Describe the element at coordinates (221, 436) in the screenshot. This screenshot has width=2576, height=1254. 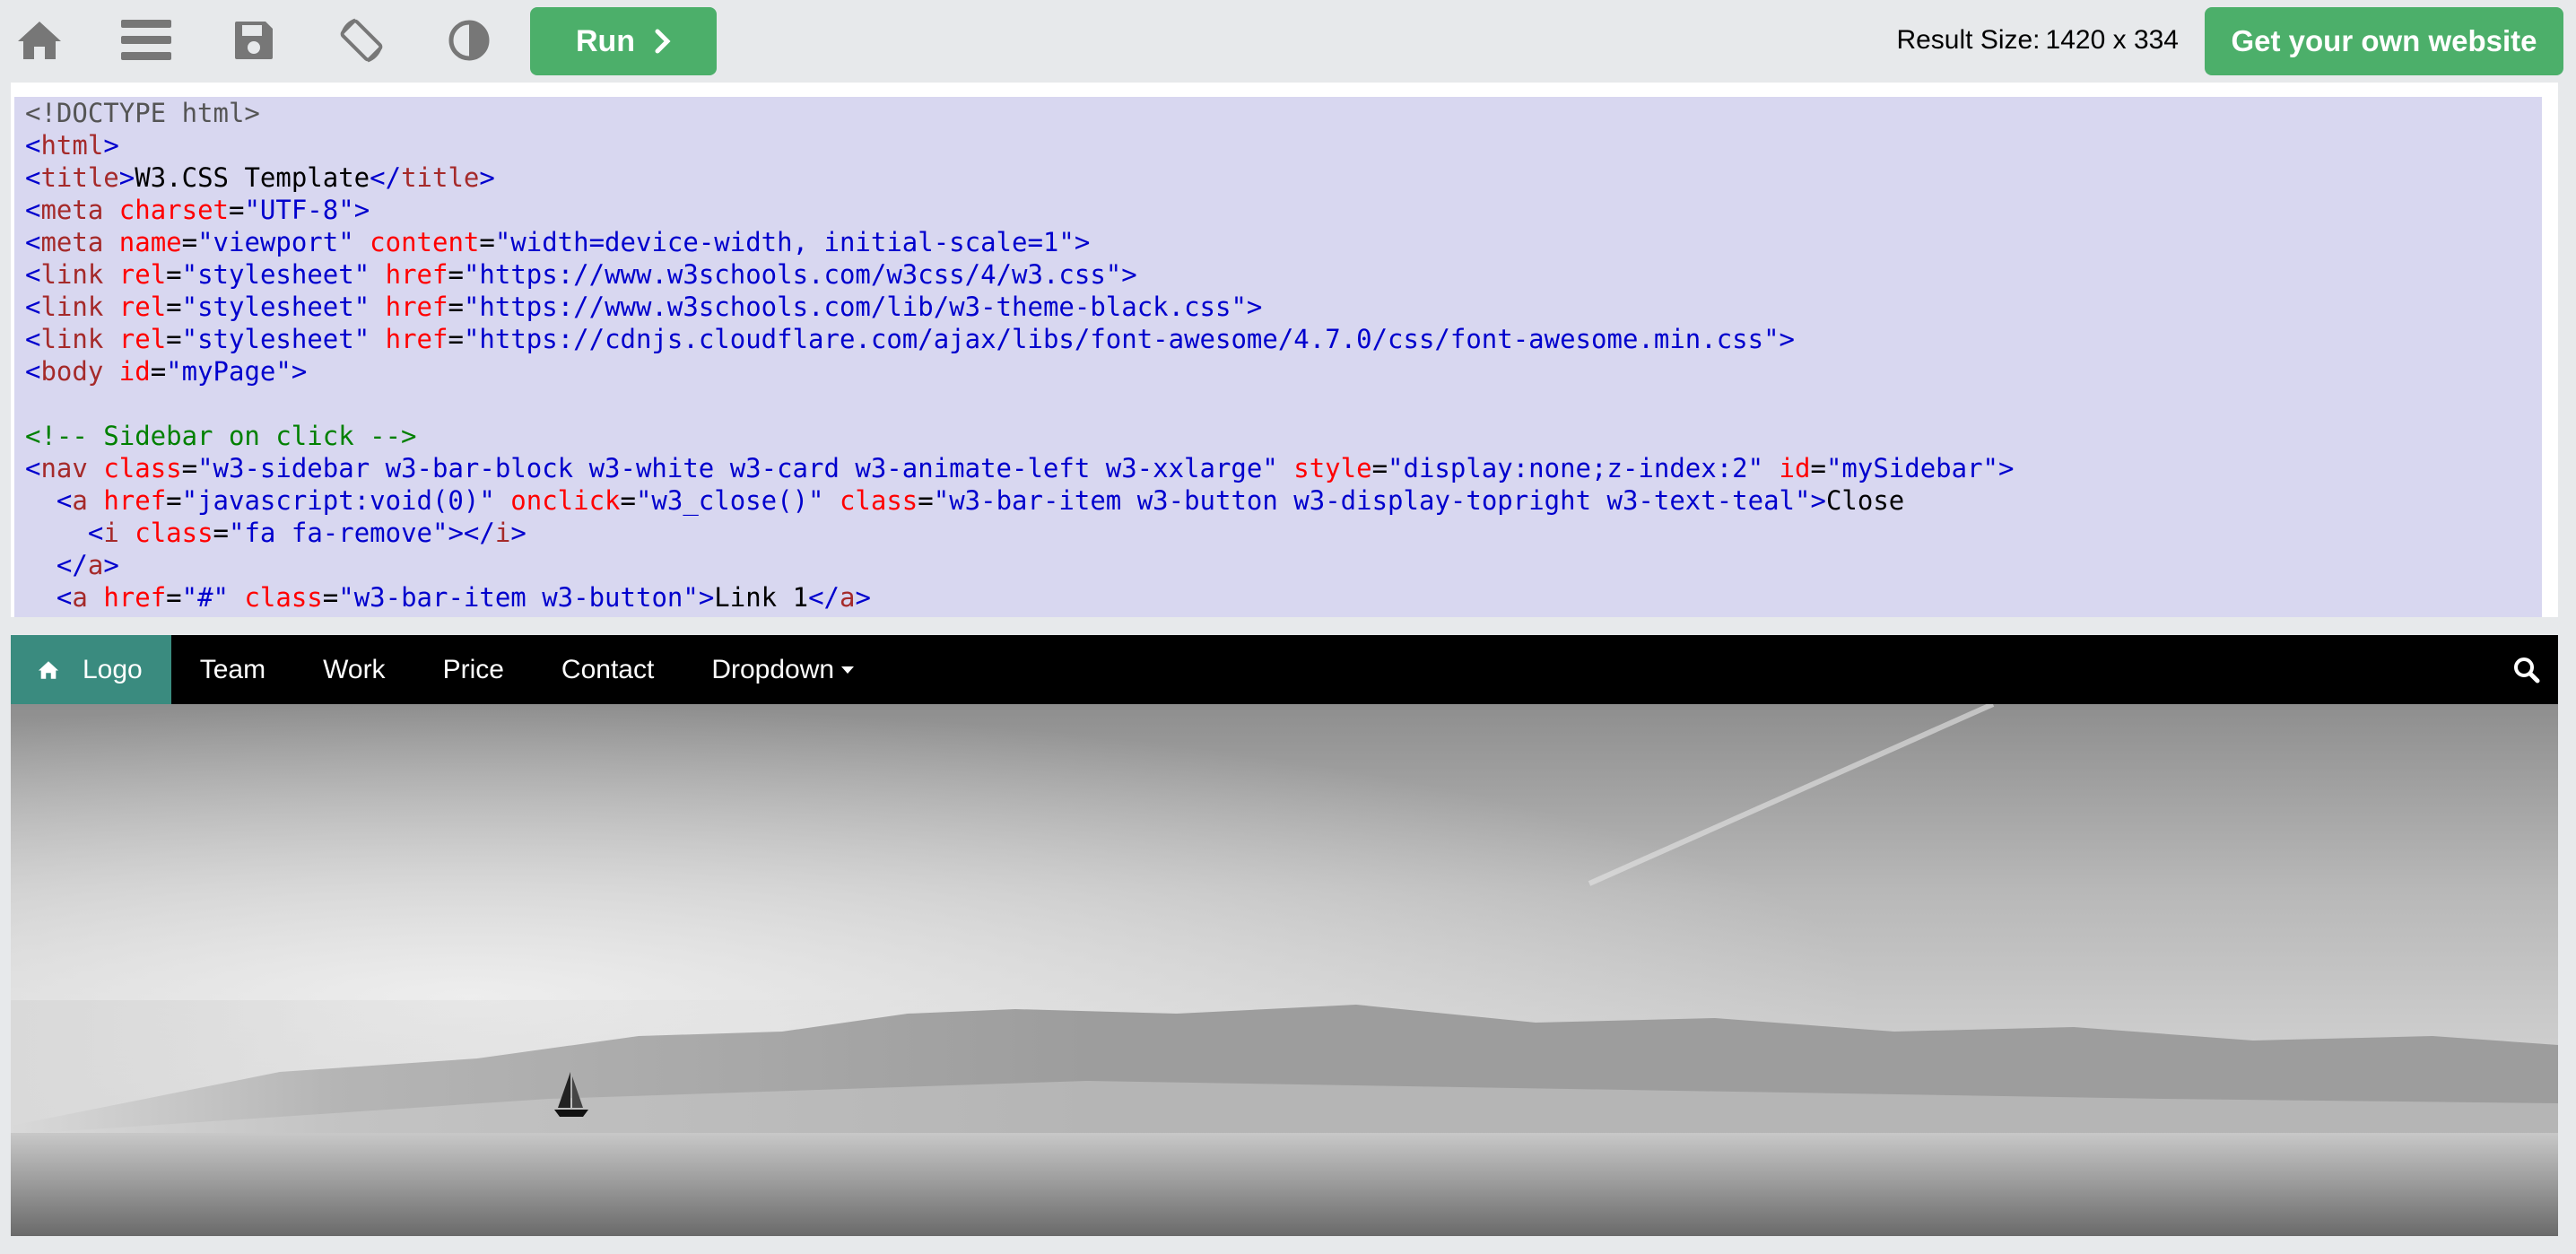
I see `code-token: <!-- Sidebar on click -->` at that location.